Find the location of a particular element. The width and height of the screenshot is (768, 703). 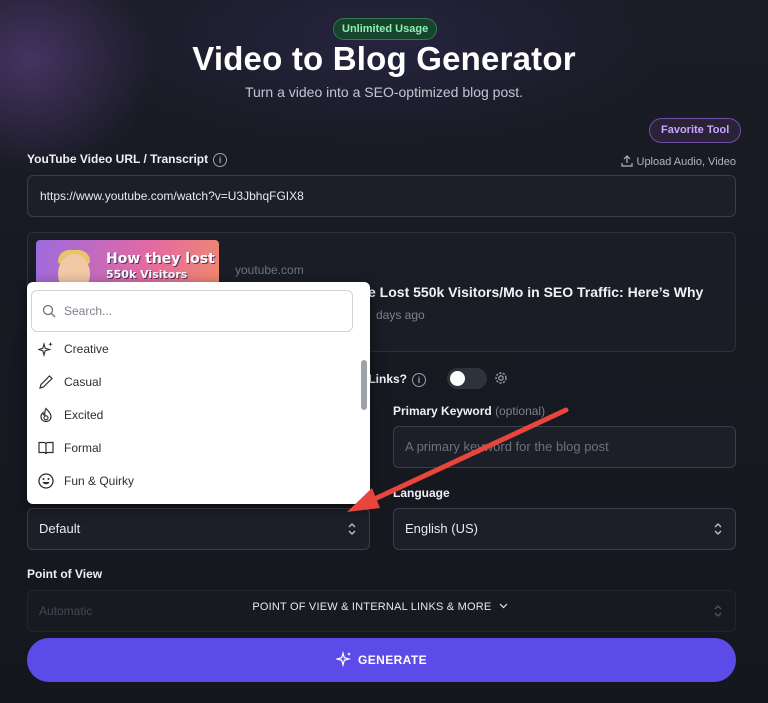

primary-keyword-input: A primary keyword for the blog post is located at coordinates (564, 447).